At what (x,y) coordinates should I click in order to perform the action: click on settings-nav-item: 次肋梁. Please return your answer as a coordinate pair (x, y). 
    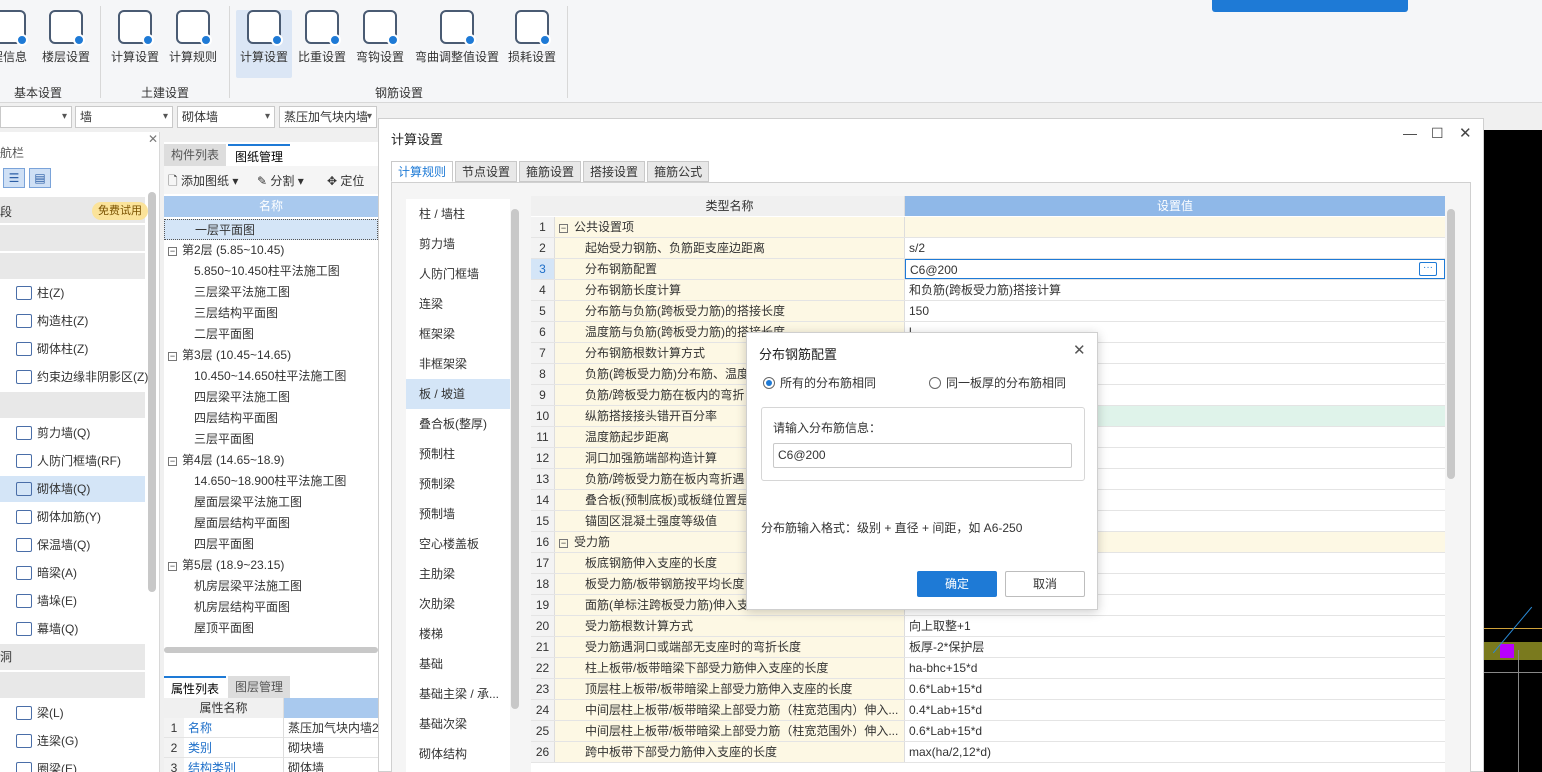
    Looking at the image, I should click on (458, 604).